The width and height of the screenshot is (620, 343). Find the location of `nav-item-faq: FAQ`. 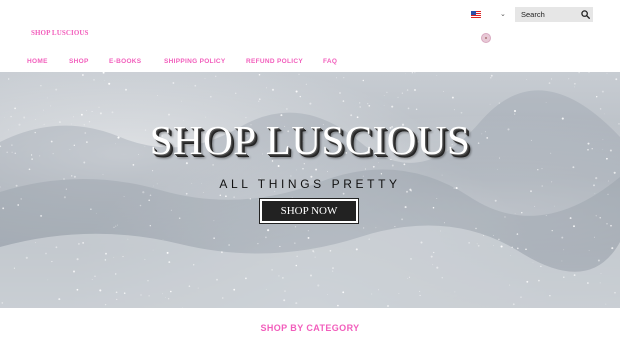

nav-item-faq: FAQ is located at coordinates (330, 61).